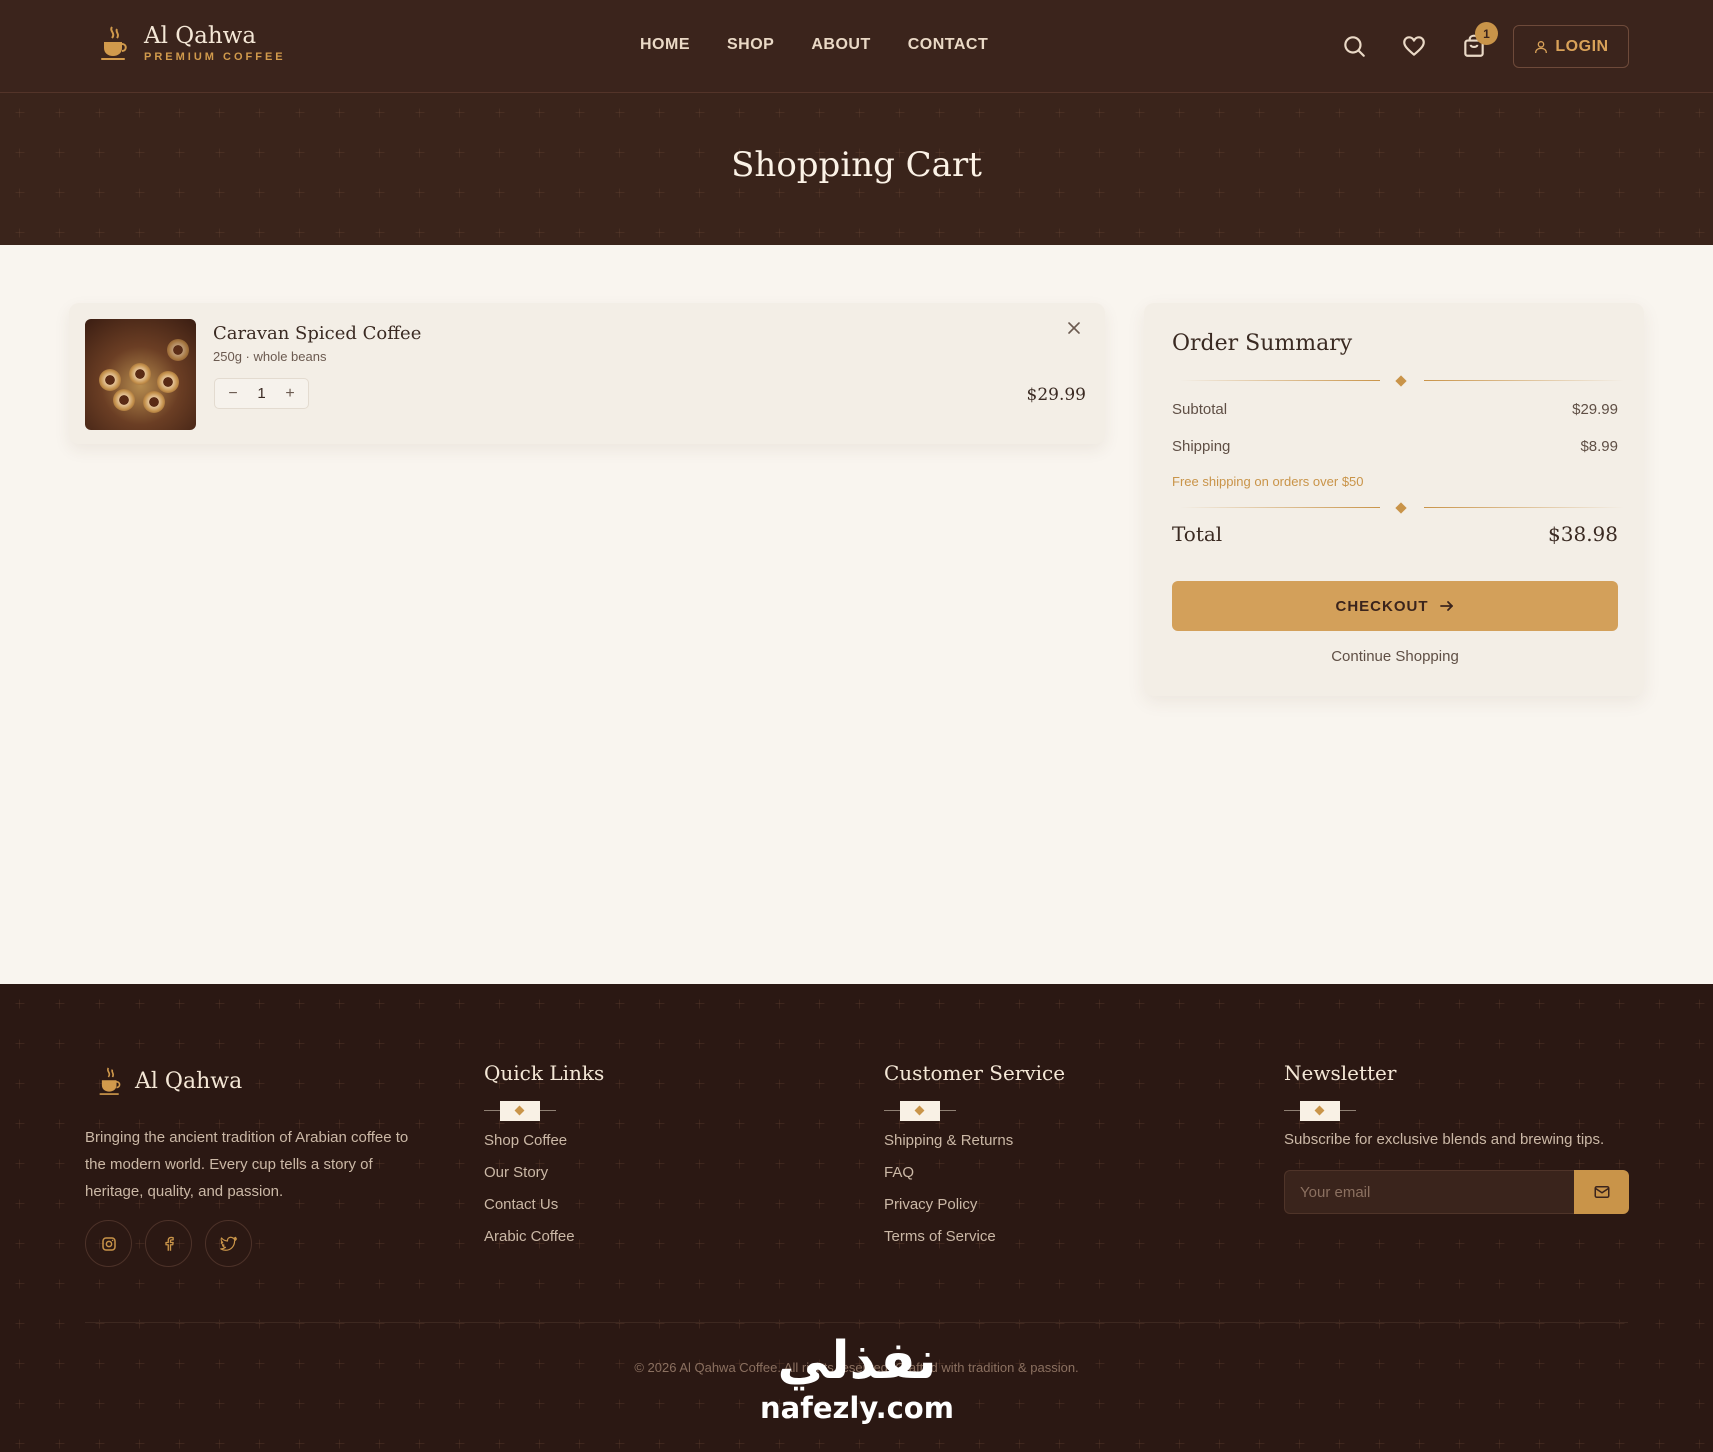  I want to click on shipping-label: Shipping, so click(1201, 446).